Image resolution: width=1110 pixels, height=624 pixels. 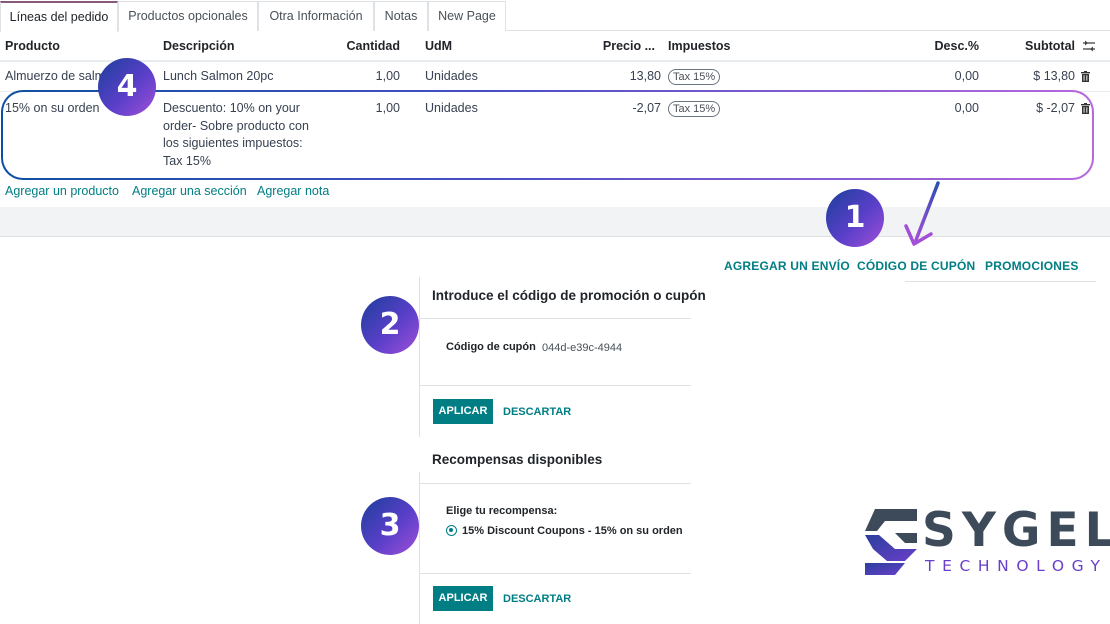 What do you see at coordinates (187, 160) in the screenshot?
I see `row2-description-line: Tax 15%` at bounding box center [187, 160].